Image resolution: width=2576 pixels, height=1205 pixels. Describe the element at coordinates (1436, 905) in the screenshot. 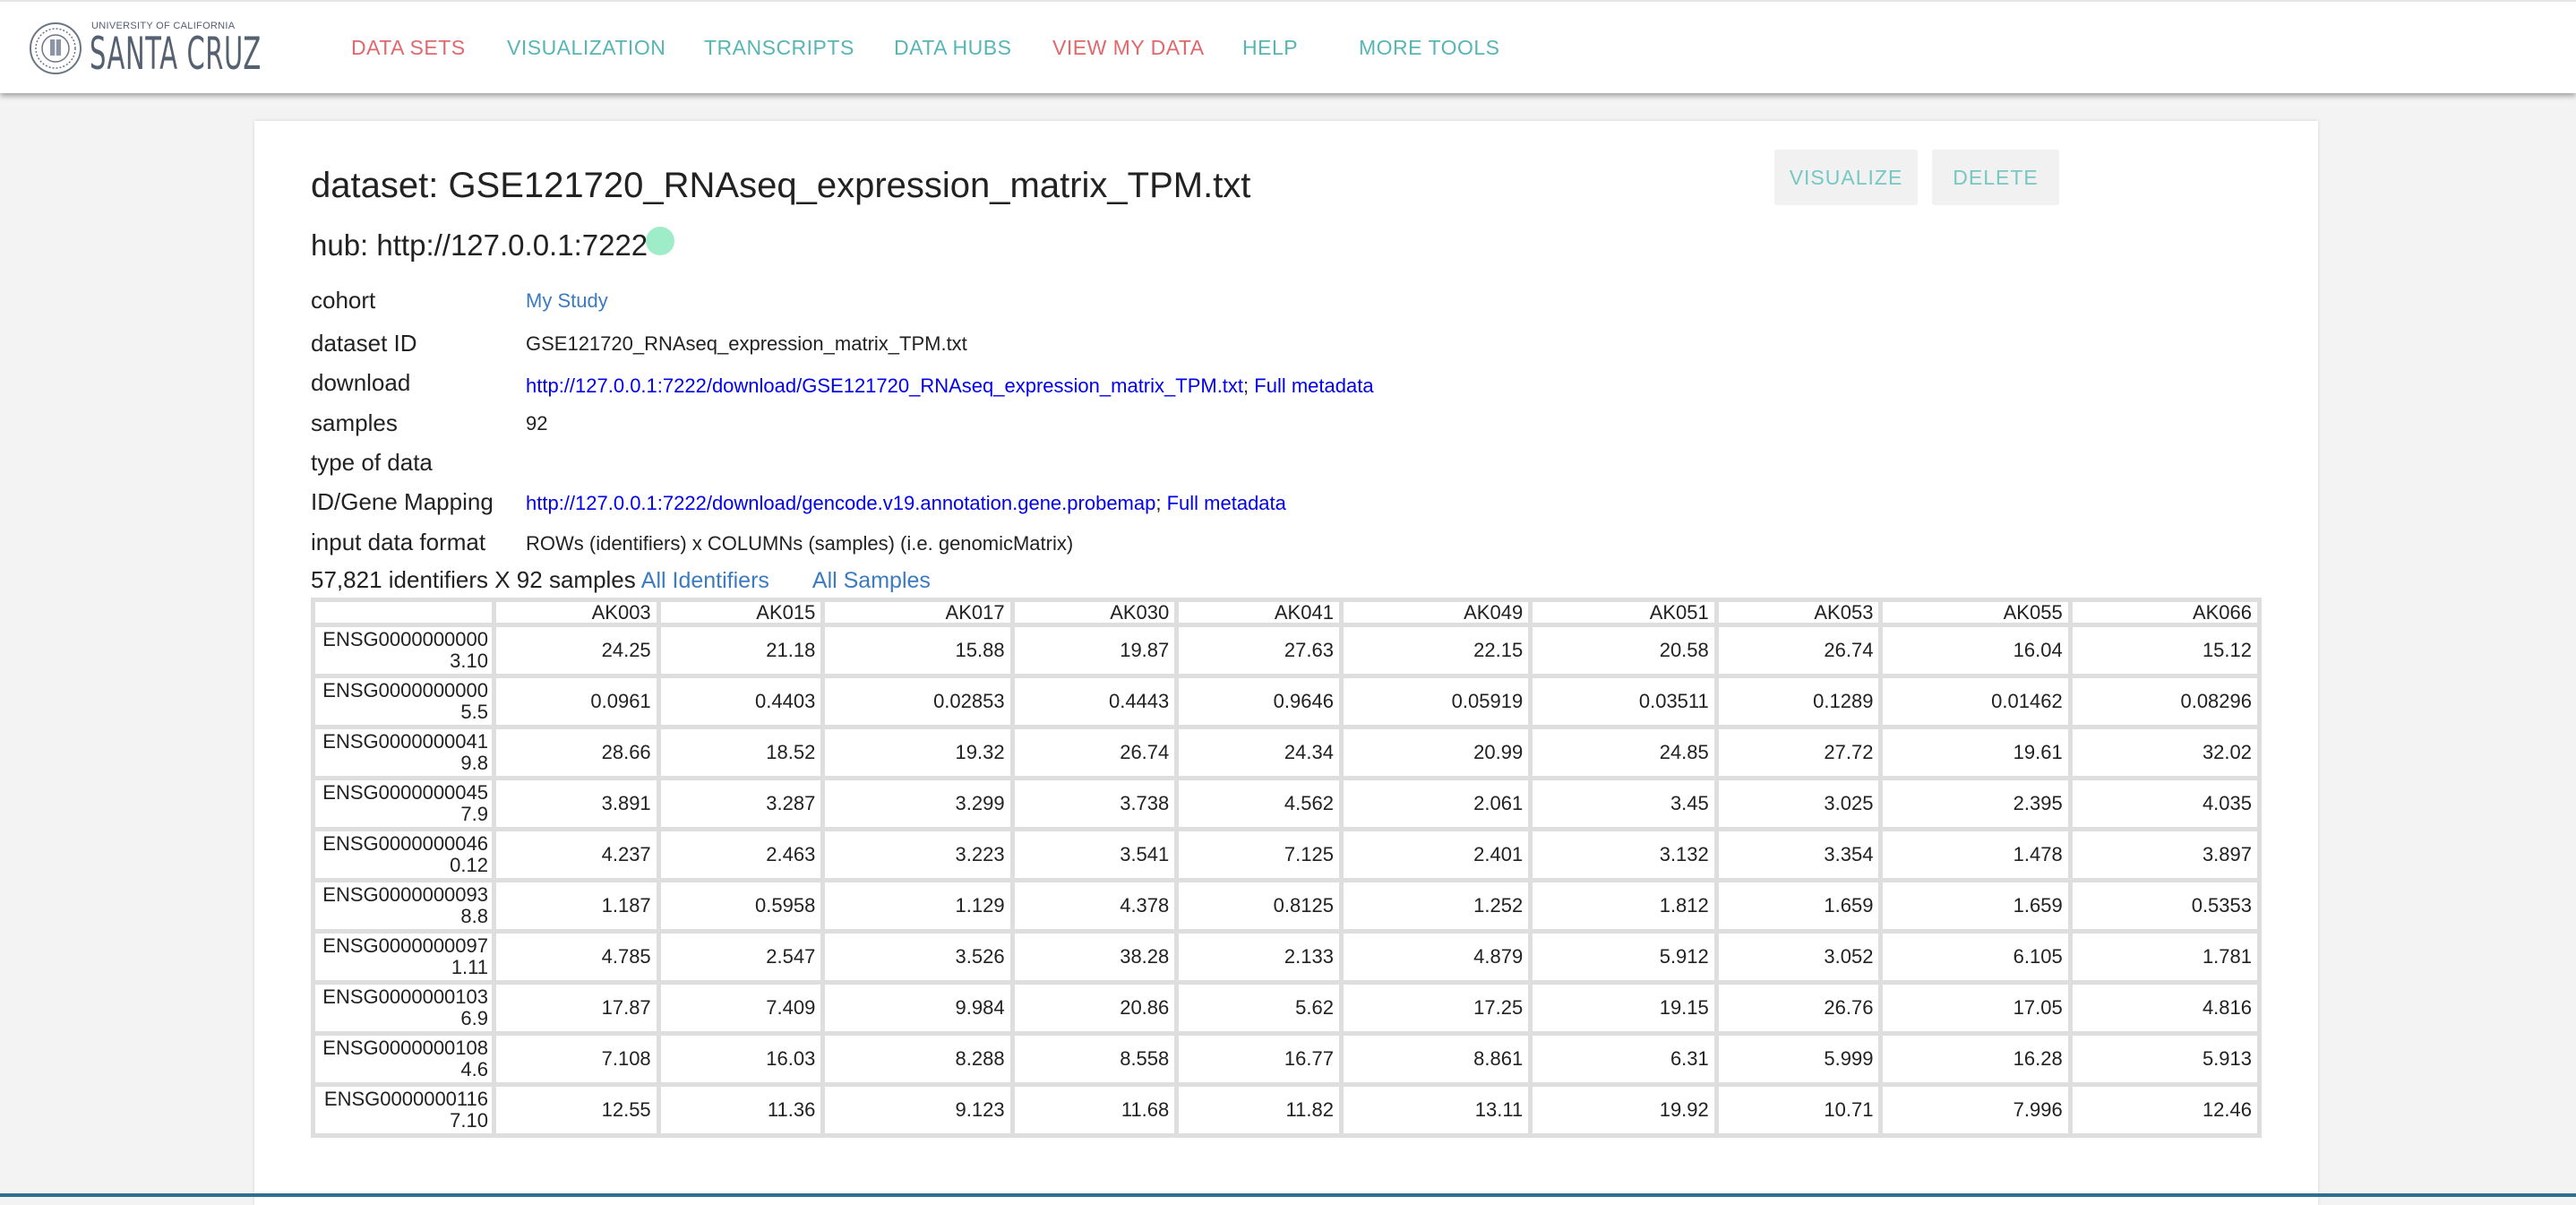

I see `table-cell: 1.252` at that location.